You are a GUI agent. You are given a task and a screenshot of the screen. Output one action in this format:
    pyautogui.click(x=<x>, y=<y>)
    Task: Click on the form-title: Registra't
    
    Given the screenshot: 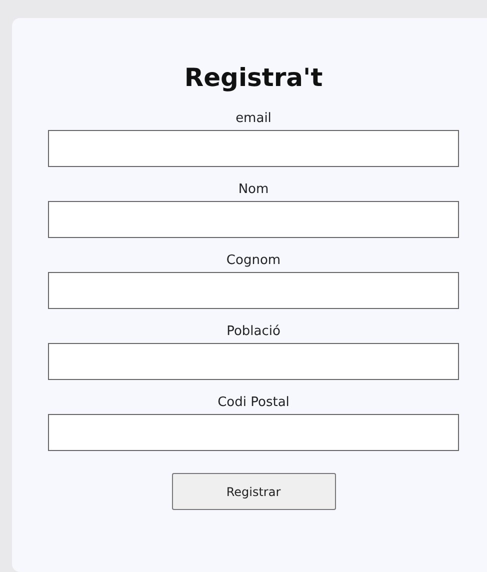 What is the action you would take?
    pyautogui.click(x=253, y=78)
    